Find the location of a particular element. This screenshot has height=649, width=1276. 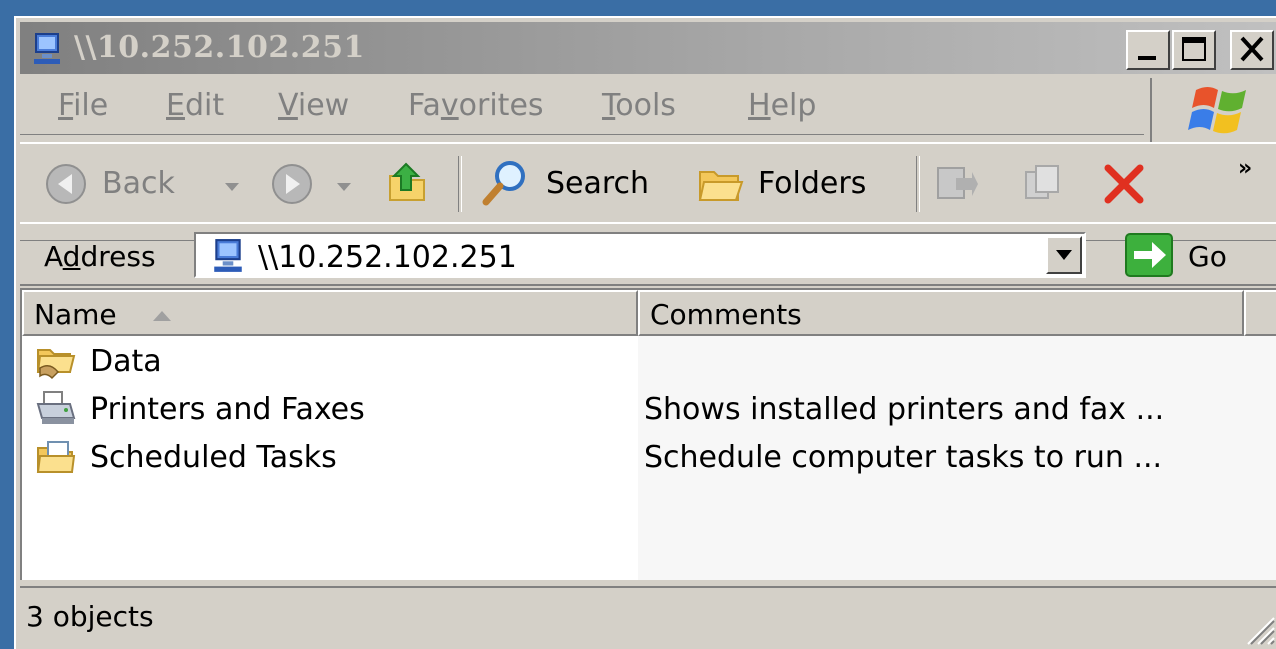

maximize-button is located at coordinates (1194, 50).